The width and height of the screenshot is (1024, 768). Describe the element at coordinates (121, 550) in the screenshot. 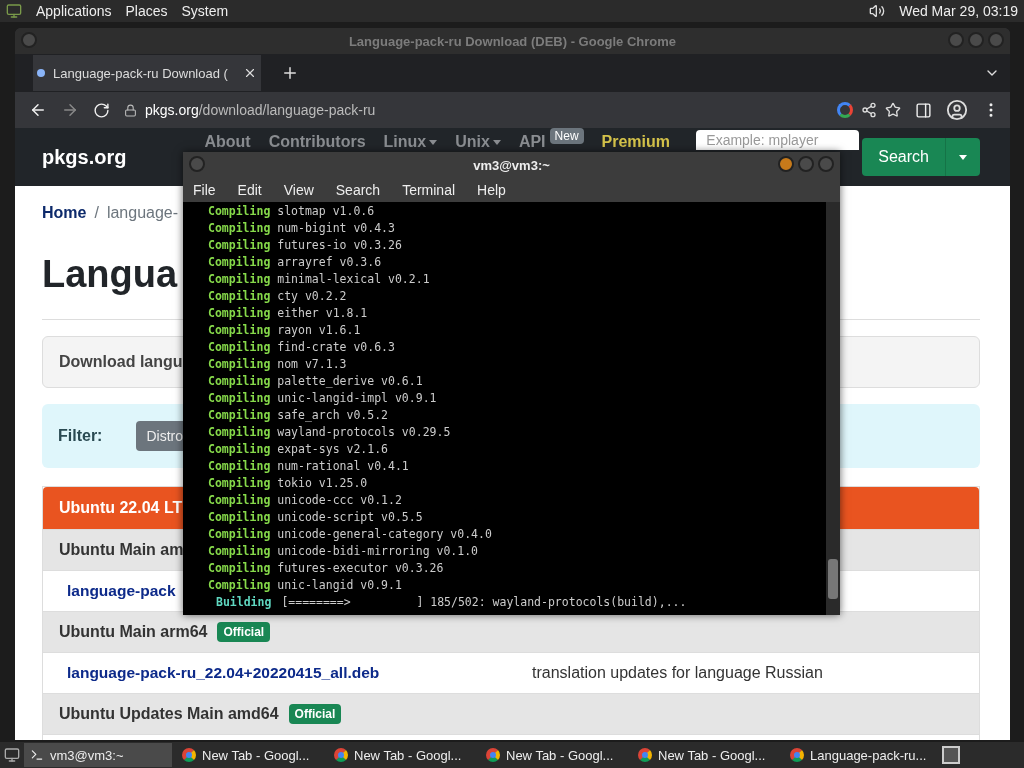

I see `repo-name: Ubuntu Main am` at that location.